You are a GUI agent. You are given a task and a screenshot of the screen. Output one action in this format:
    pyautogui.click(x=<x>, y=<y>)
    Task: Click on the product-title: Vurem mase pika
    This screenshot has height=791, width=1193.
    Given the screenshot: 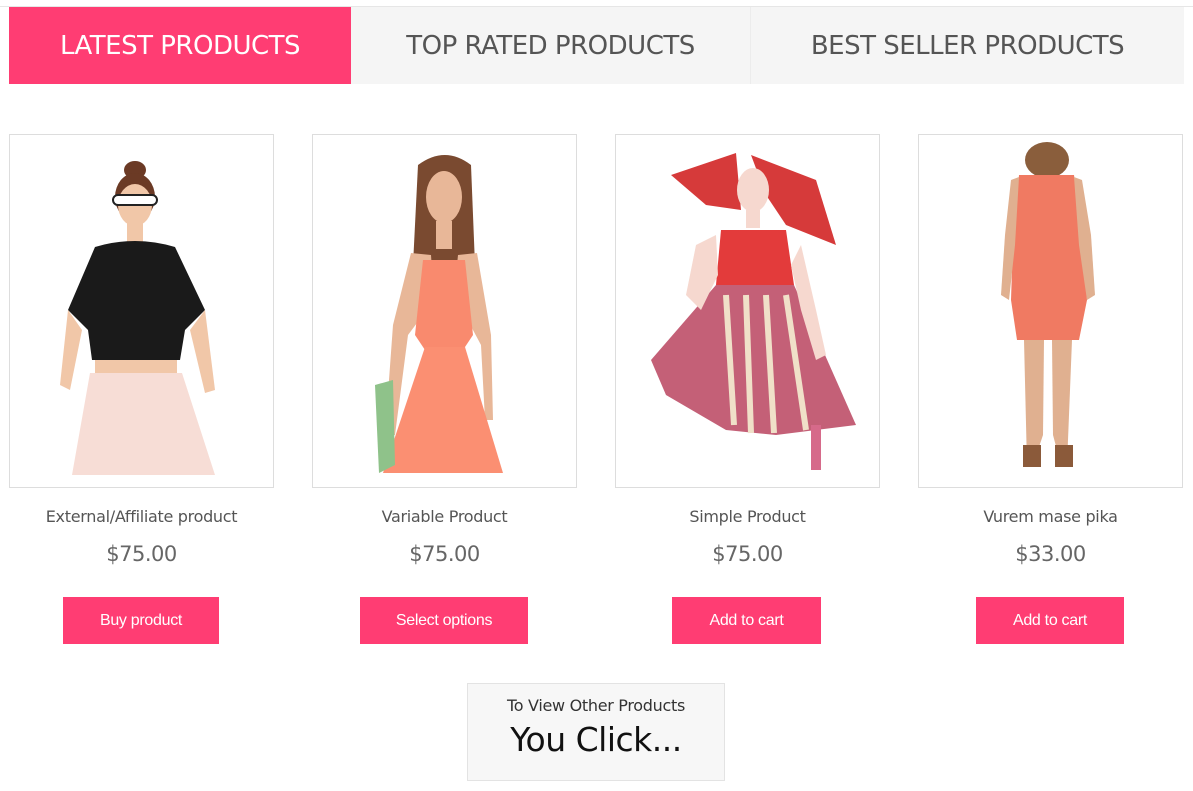 What is the action you would take?
    pyautogui.click(x=1050, y=516)
    